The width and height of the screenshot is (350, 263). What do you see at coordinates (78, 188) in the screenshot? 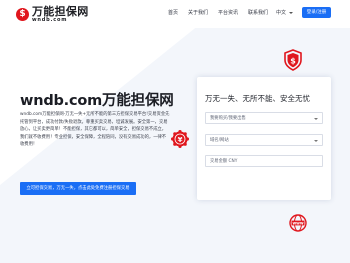
I see `register-cta-button: 立可担保交易，万无一失，点击此处免费注册担保交易` at bounding box center [78, 188].